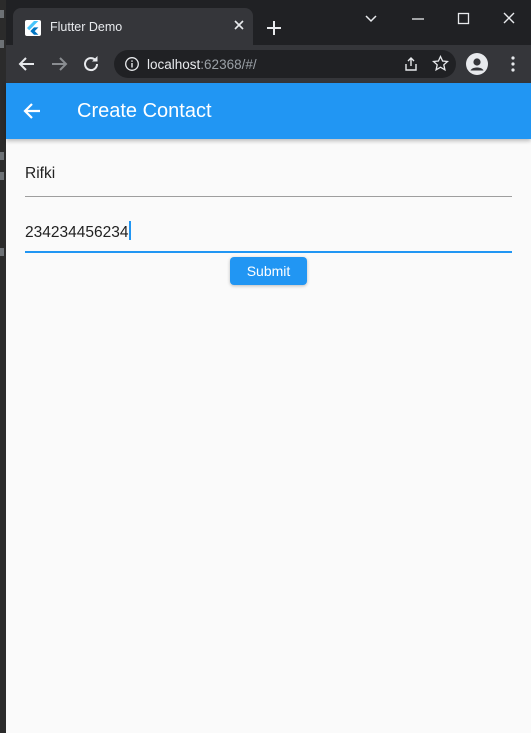  Describe the element at coordinates (59, 64) in the screenshot. I see `forward-arrow-icon` at that location.